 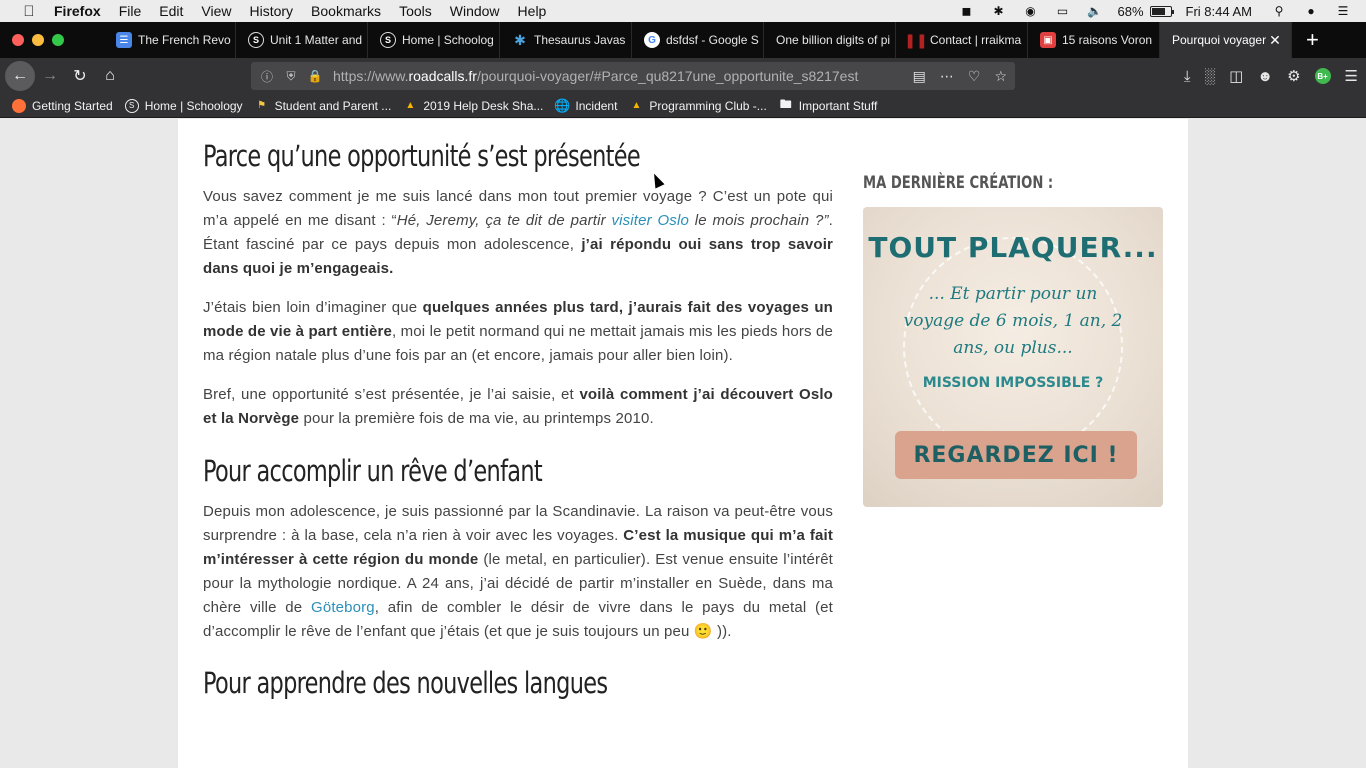 What do you see at coordinates (652, 40) in the screenshot?
I see `google-icon: G` at bounding box center [652, 40].